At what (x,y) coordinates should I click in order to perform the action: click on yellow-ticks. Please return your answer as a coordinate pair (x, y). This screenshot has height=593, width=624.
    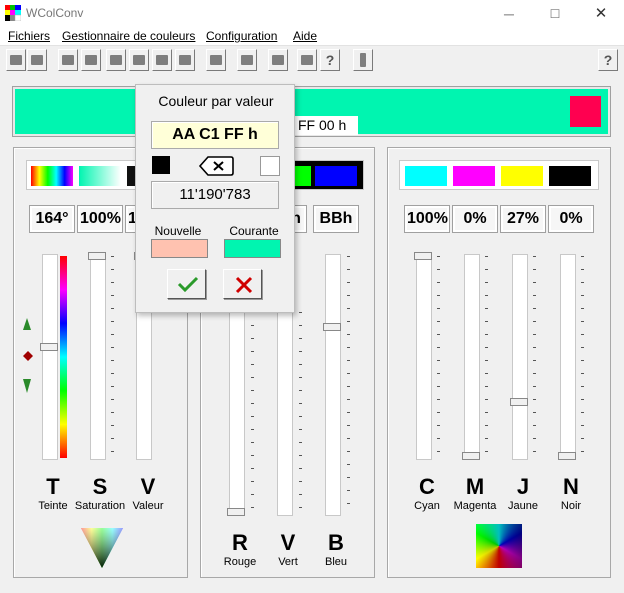
    Looking at the image, I should click on (533, 357).